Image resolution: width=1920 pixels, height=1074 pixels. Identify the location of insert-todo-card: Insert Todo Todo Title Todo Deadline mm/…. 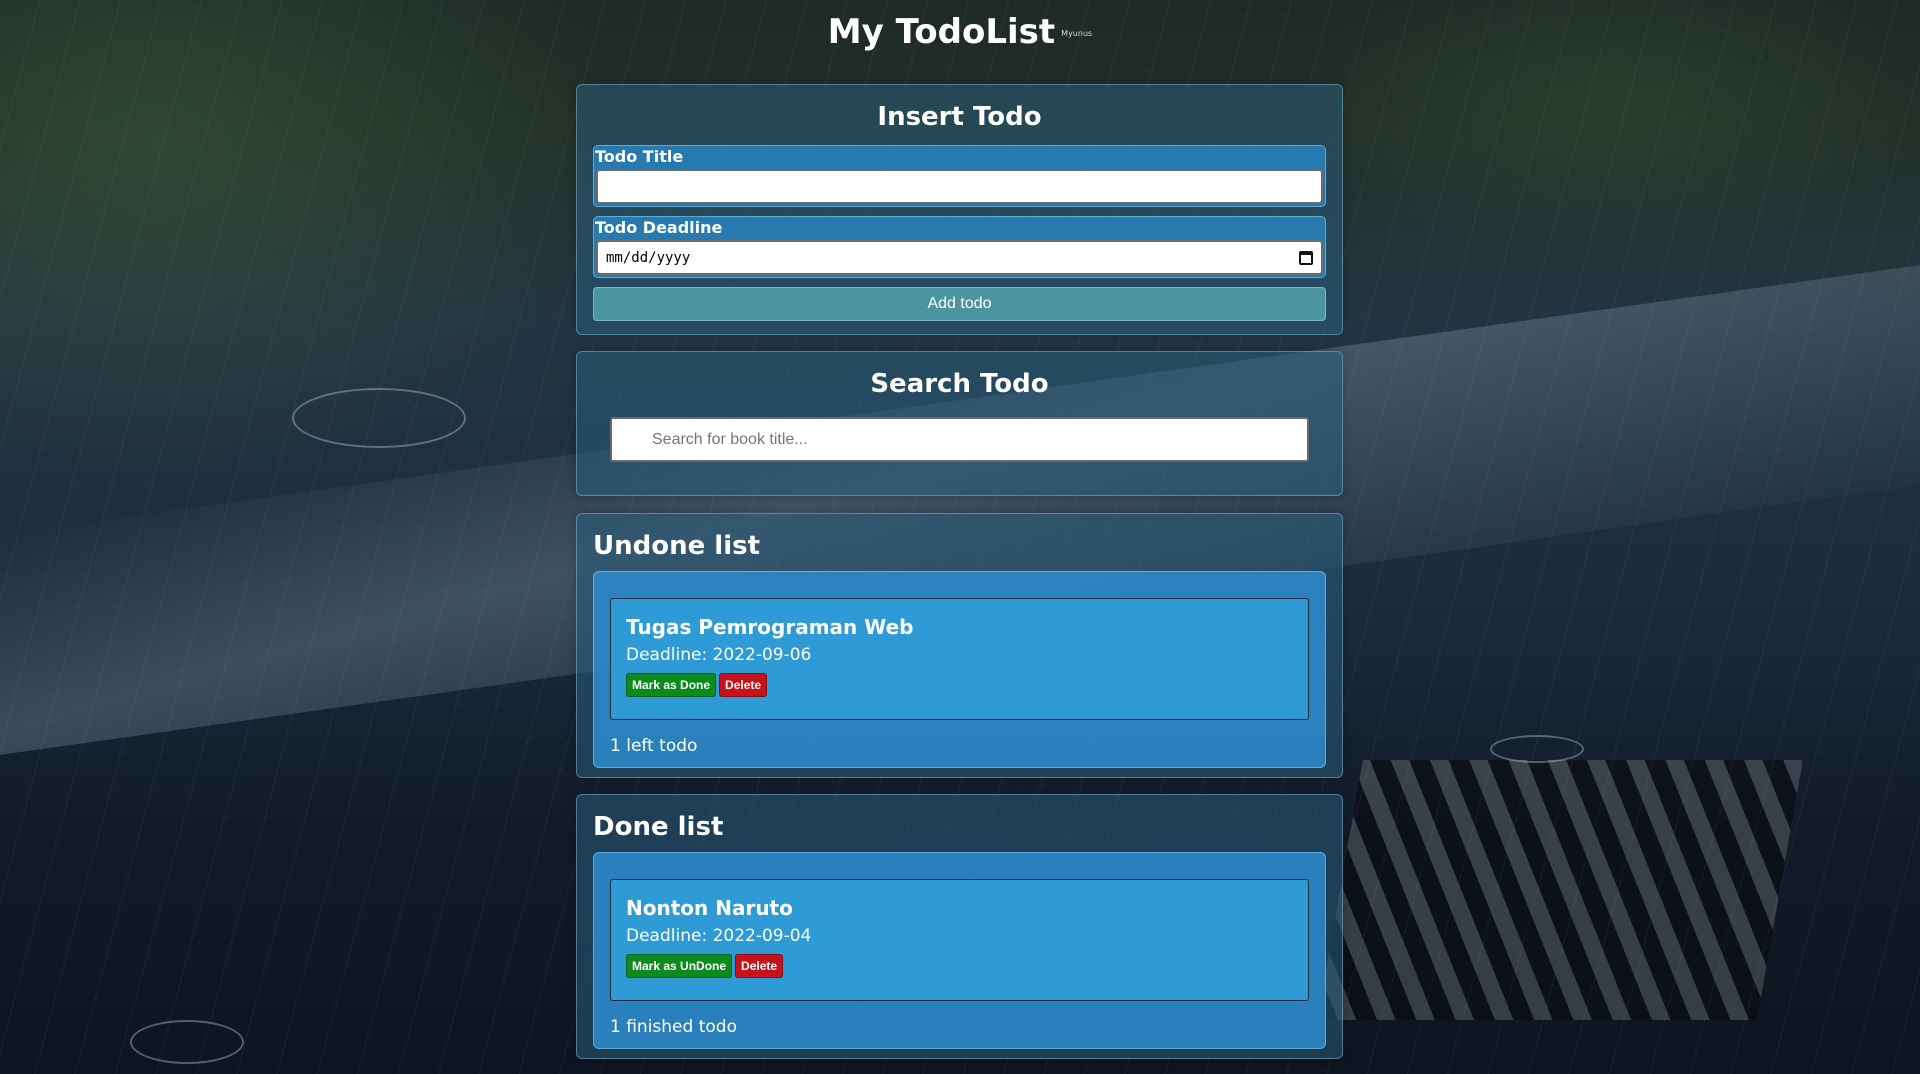
(959, 209).